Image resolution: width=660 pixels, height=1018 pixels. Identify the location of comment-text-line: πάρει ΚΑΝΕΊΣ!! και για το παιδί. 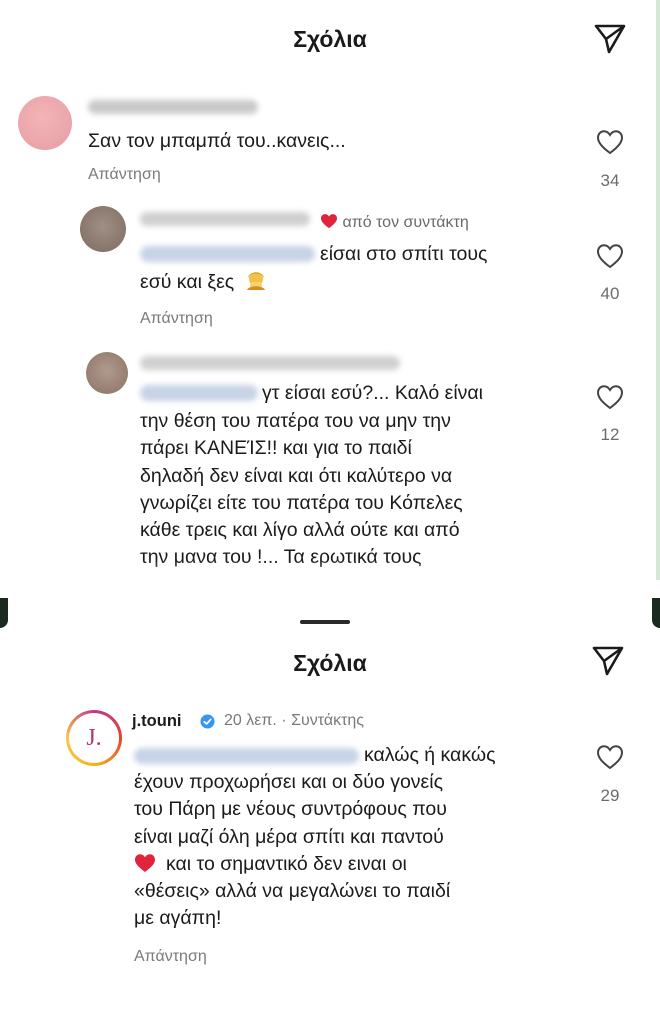
(276, 448).